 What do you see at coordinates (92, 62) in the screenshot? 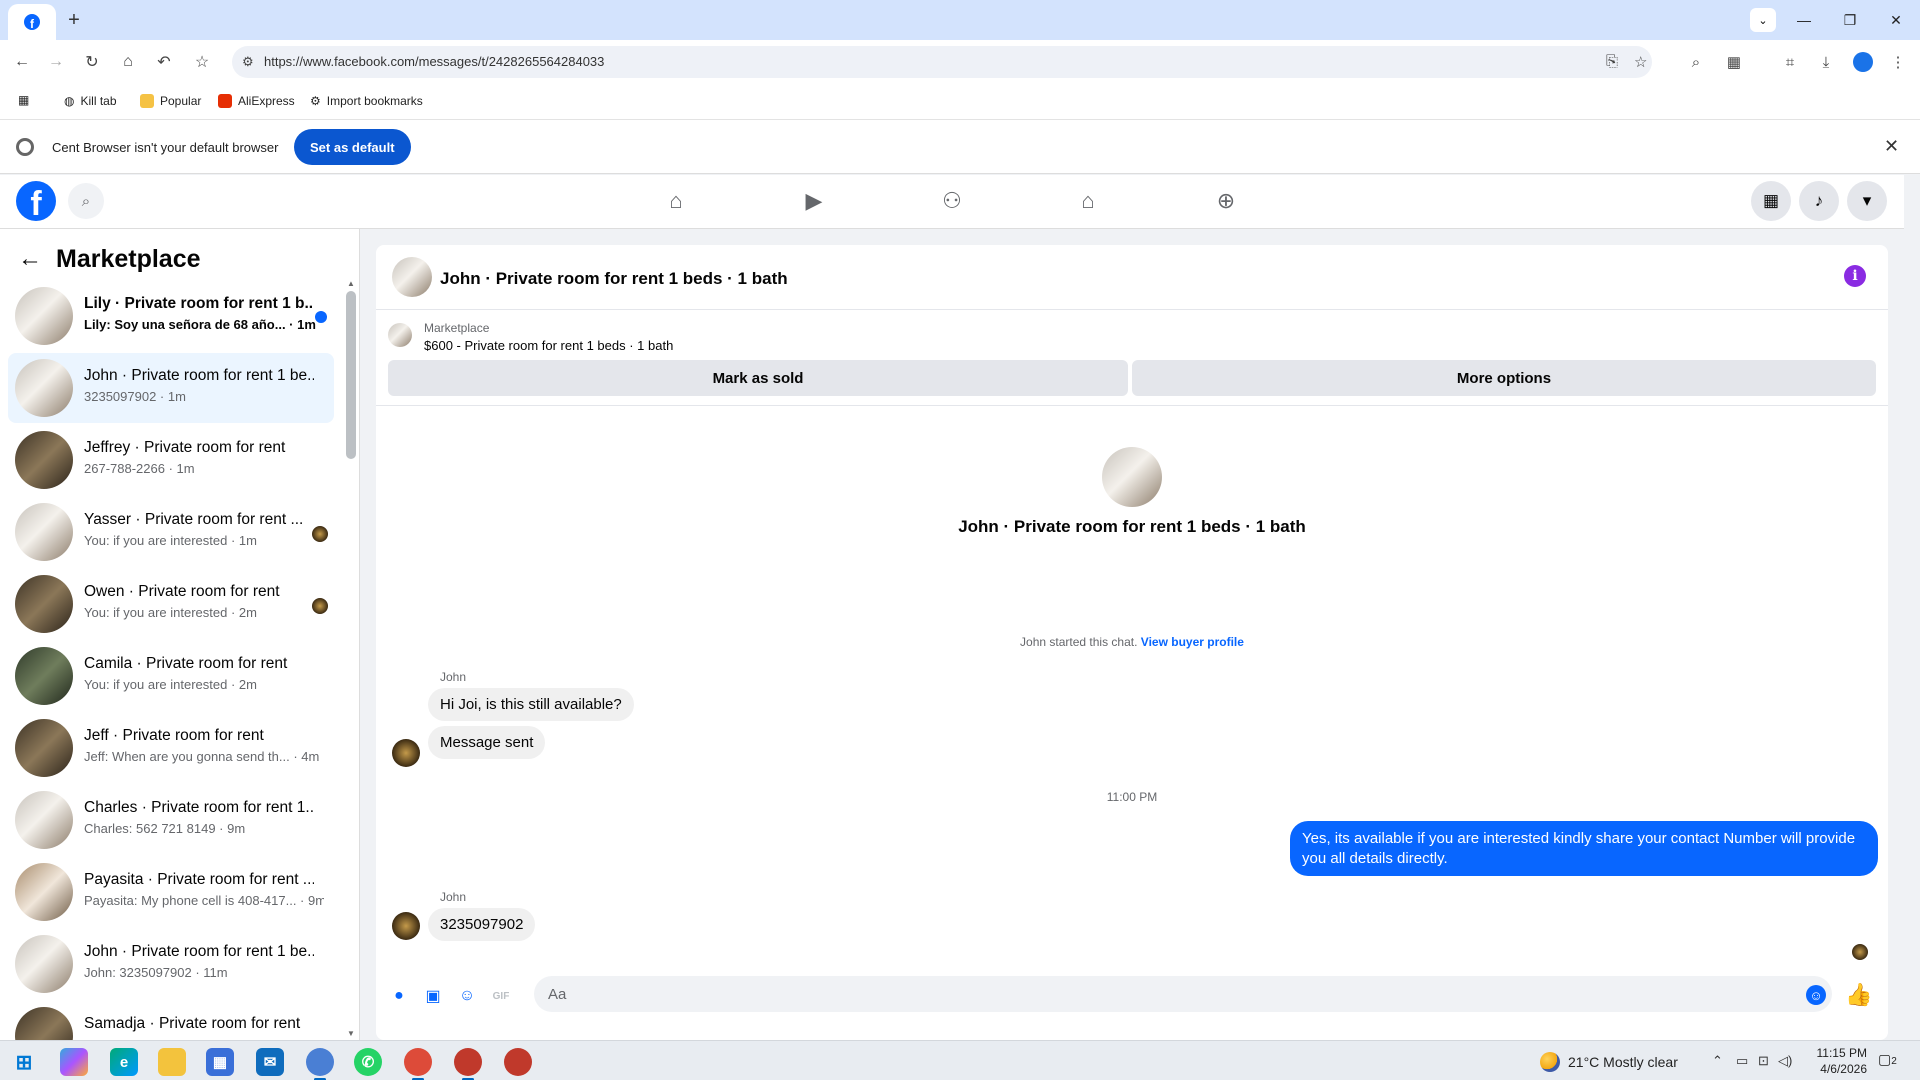
I see `reload-icon: ↻` at bounding box center [92, 62].